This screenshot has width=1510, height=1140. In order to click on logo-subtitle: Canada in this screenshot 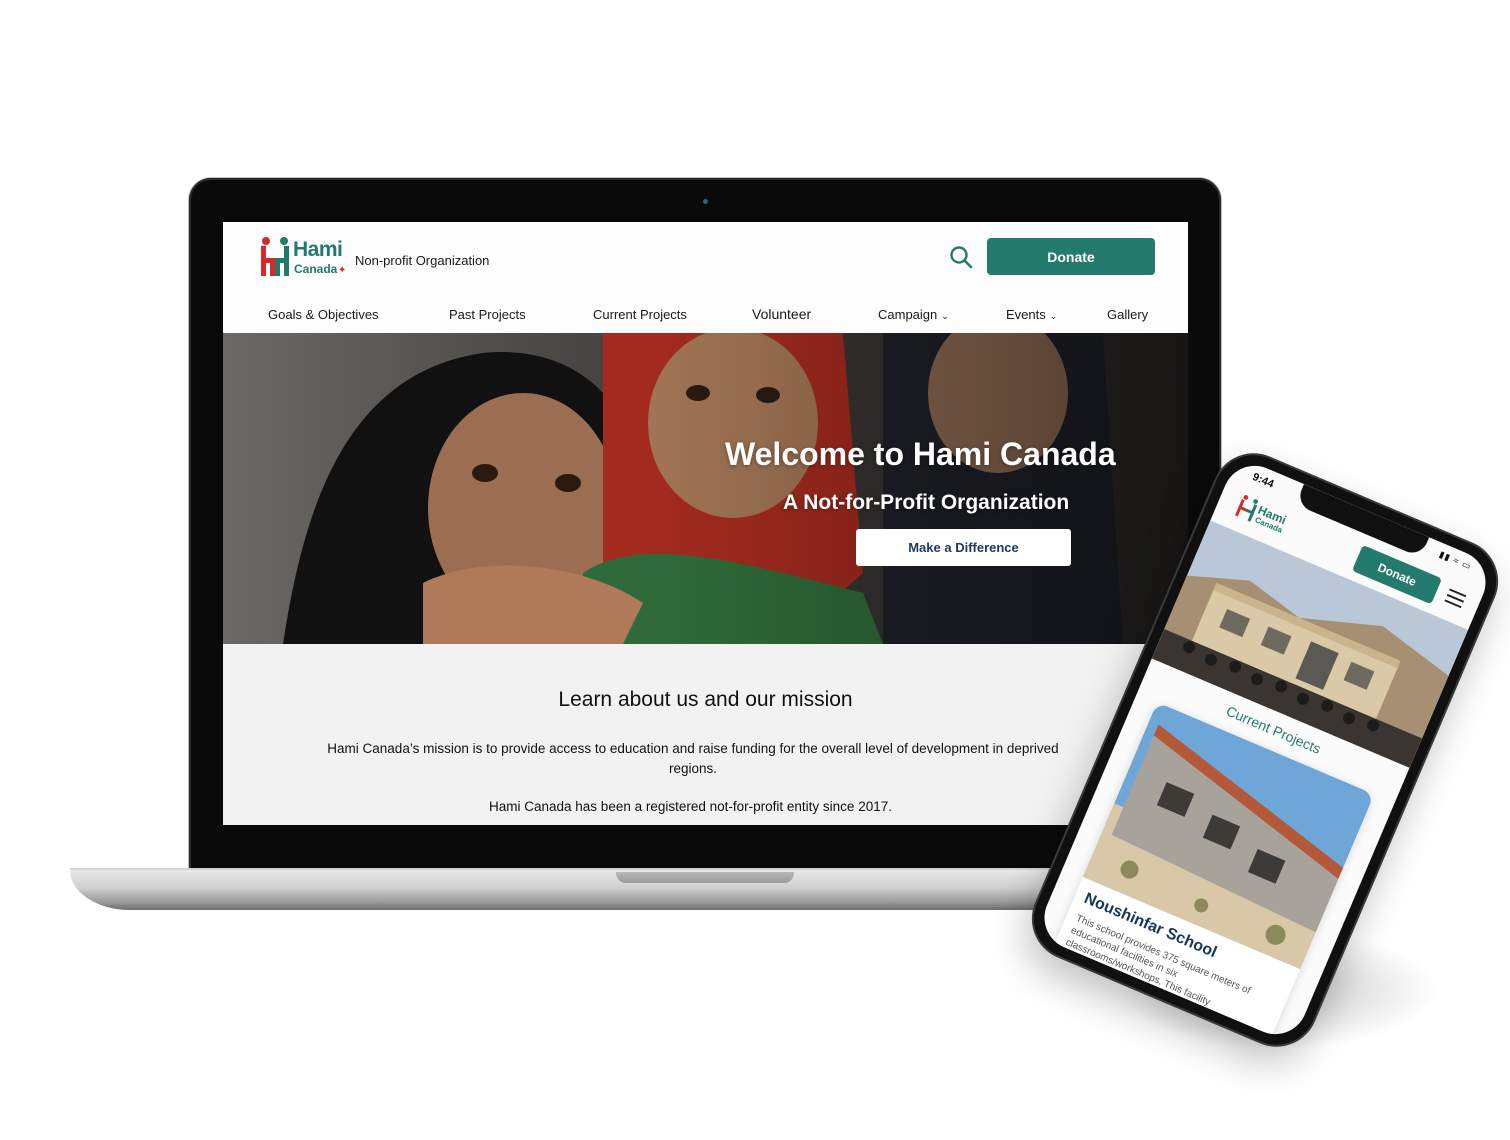, I will do `click(316, 269)`.